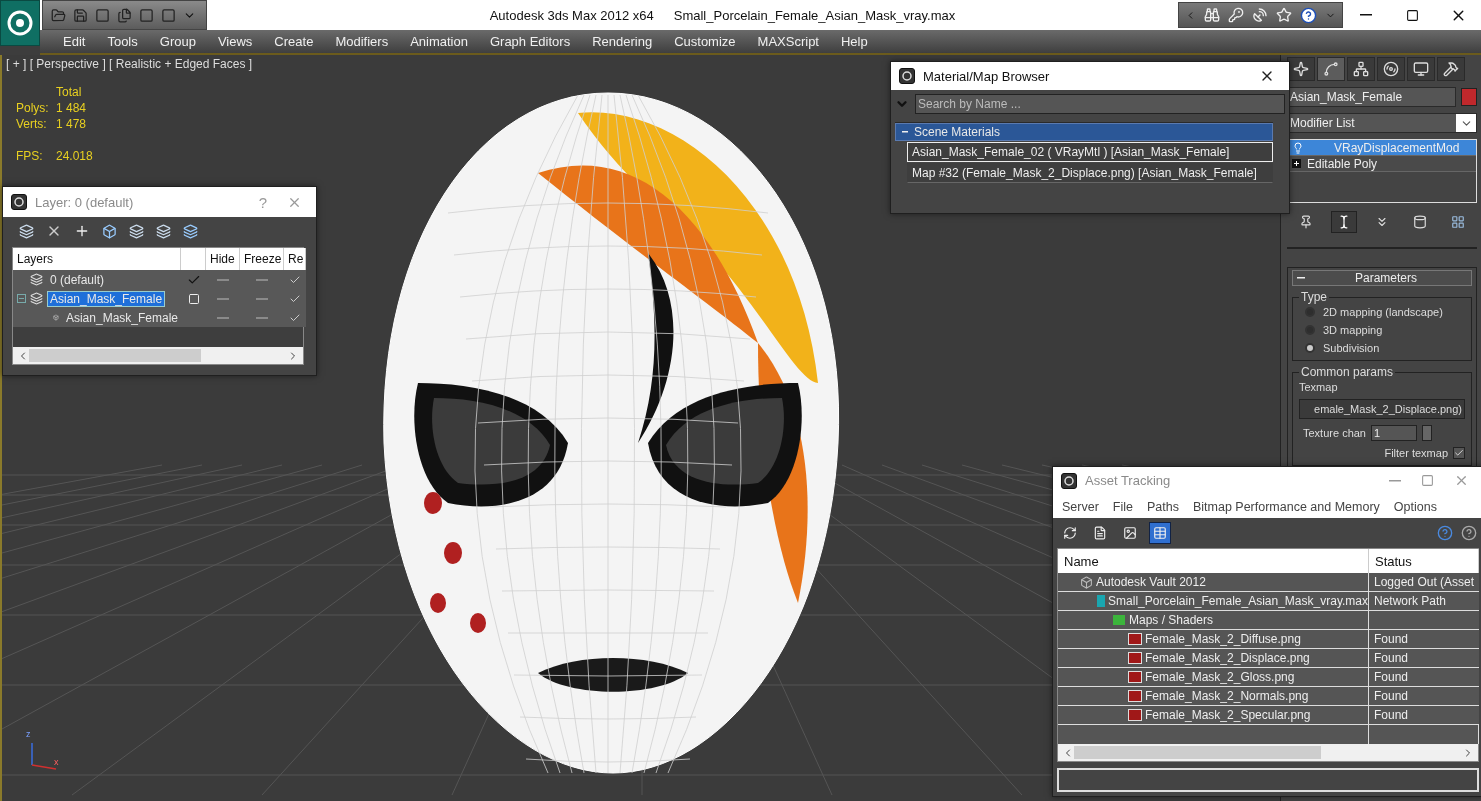 This screenshot has width=1481, height=801. What do you see at coordinates (788, 41) in the screenshot?
I see `menu-item: MAXScript` at bounding box center [788, 41].